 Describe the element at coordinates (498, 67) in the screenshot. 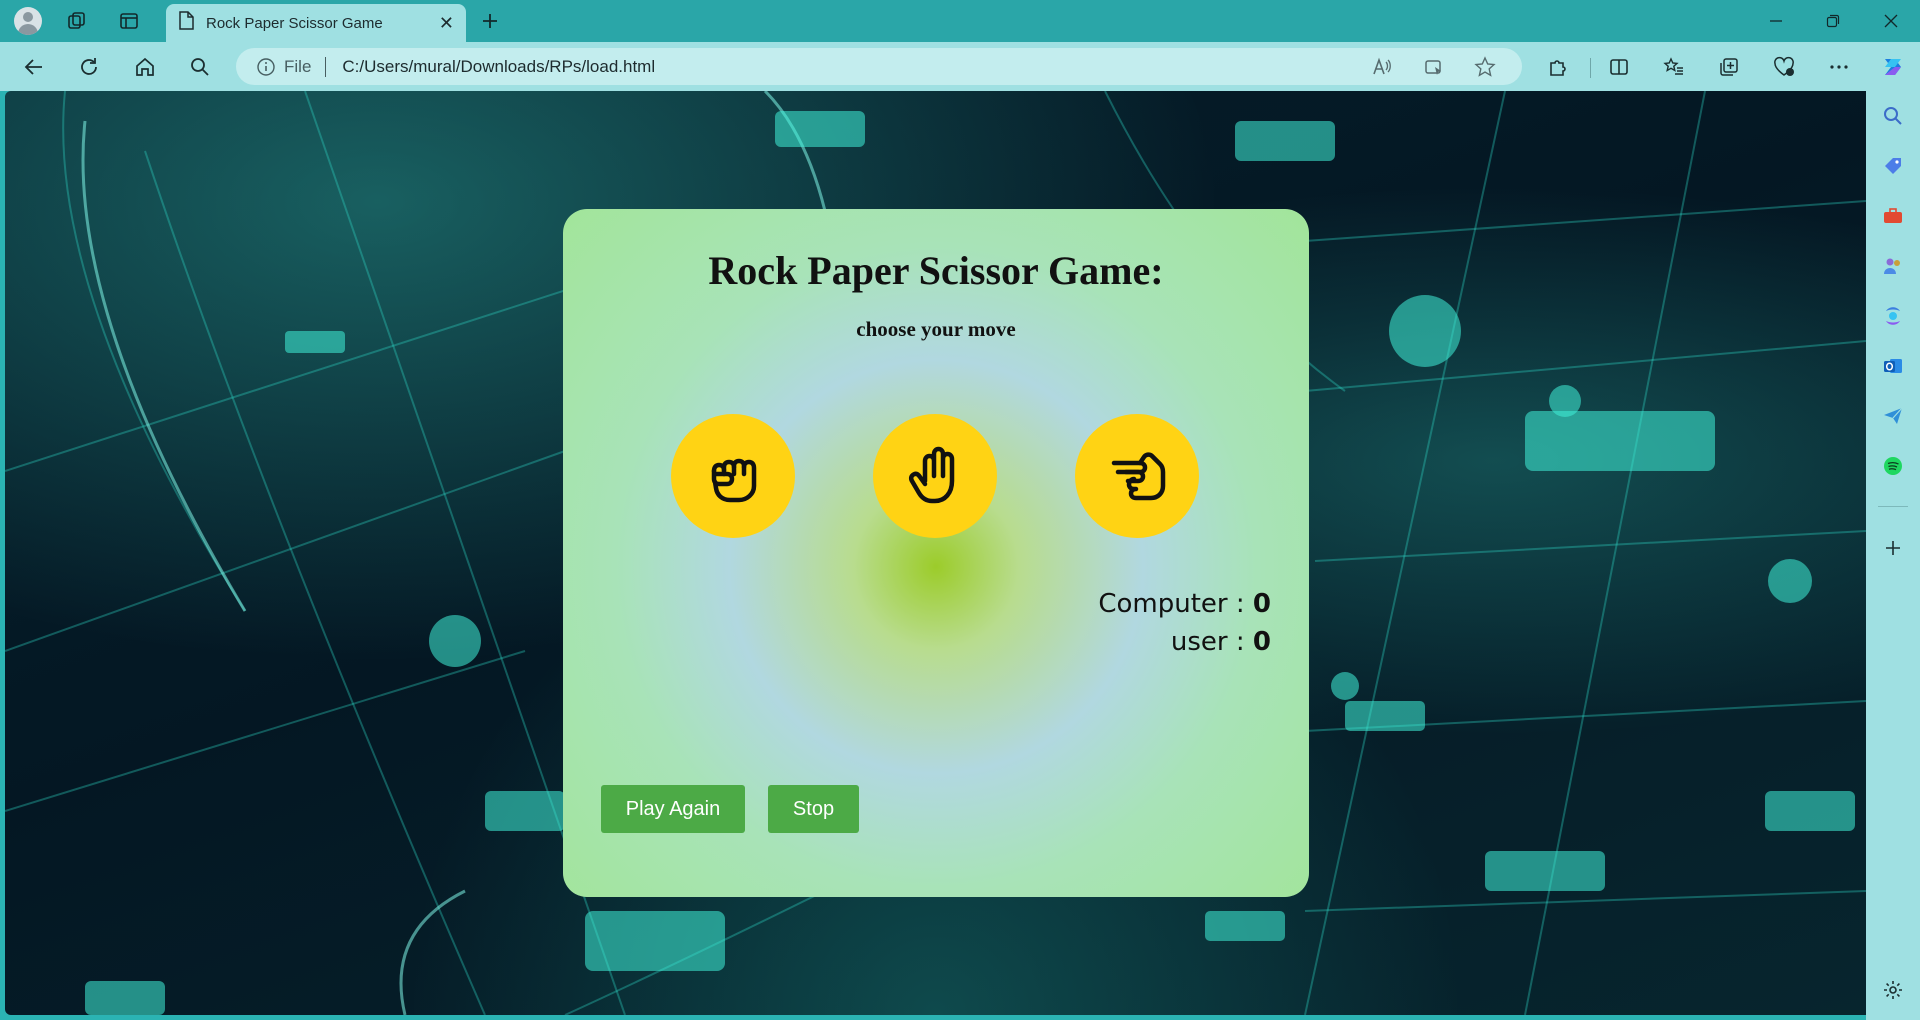

I see `address-url: C:/Users/mural/Downloads/RPs/load.html` at that location.